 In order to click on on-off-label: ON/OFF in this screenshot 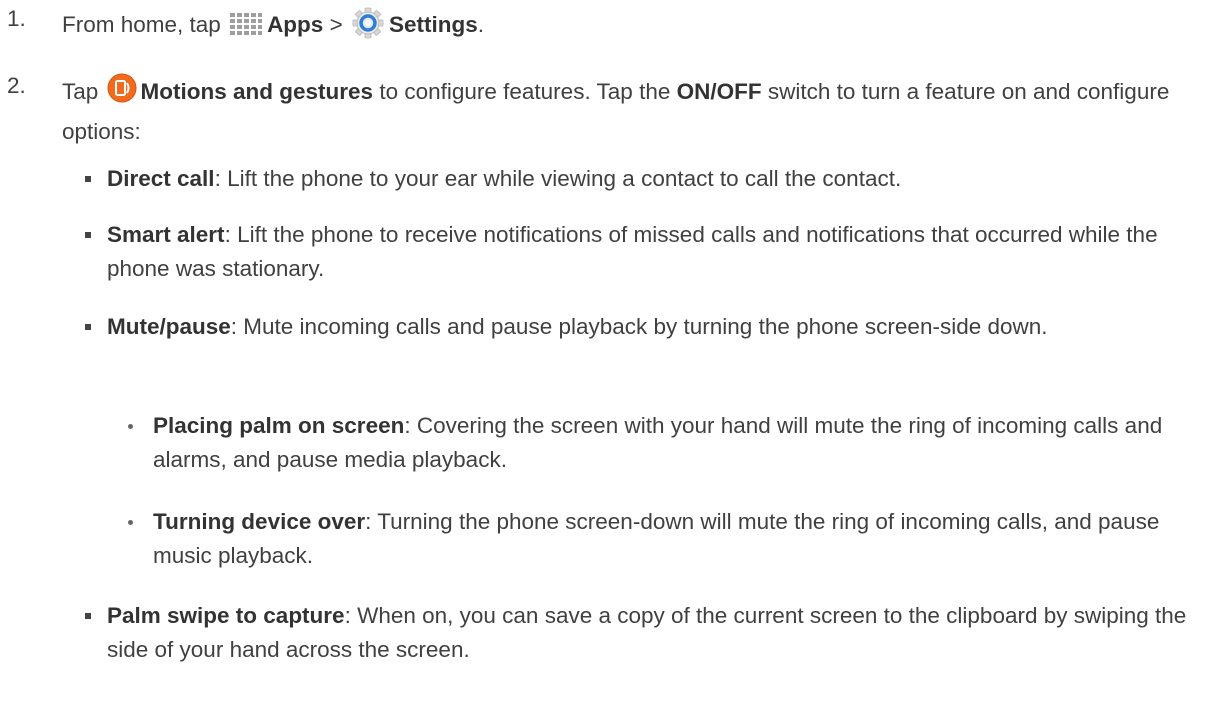, I will do `click(719, 91)`.